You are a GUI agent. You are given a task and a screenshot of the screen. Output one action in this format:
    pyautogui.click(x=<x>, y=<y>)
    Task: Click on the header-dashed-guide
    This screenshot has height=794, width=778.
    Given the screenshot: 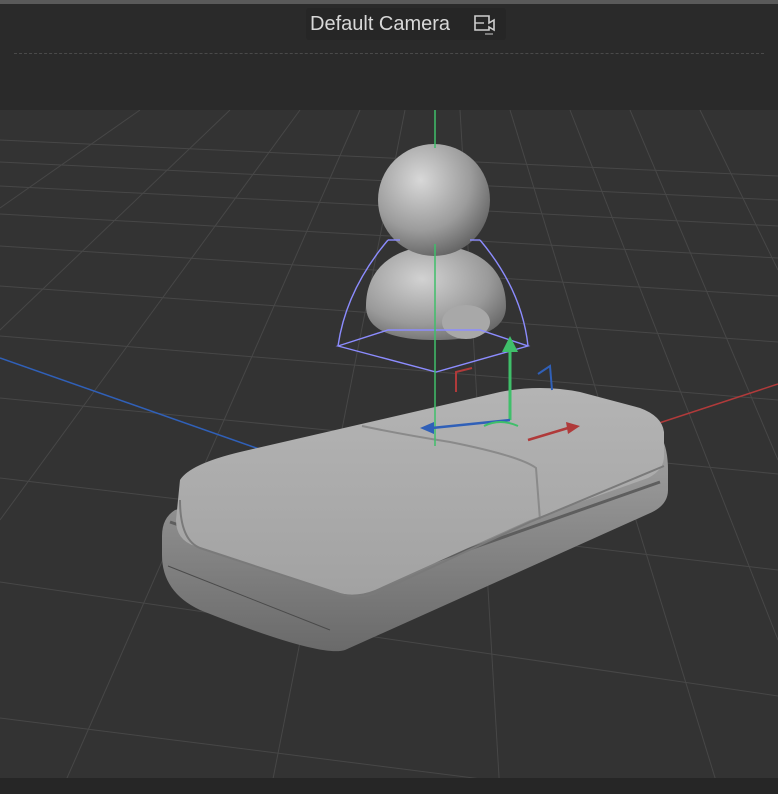 What is the action you would take?
    pyautogui.click(x=389, y=53)
    